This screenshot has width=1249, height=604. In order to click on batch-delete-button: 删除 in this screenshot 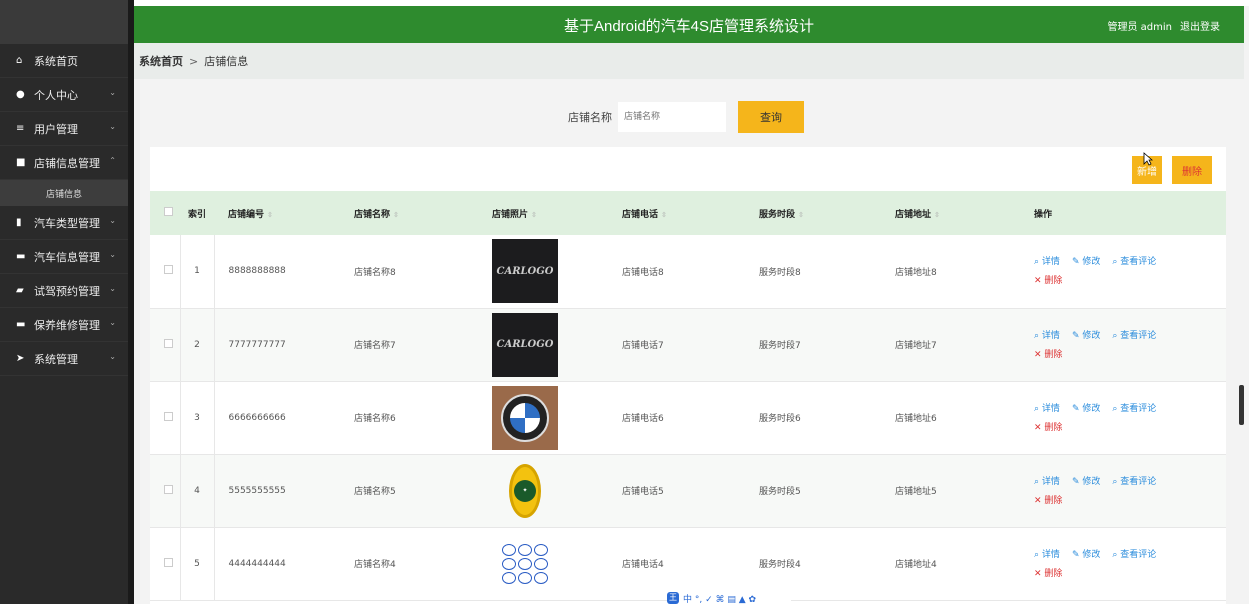, I will do `click(1192, 170)`.